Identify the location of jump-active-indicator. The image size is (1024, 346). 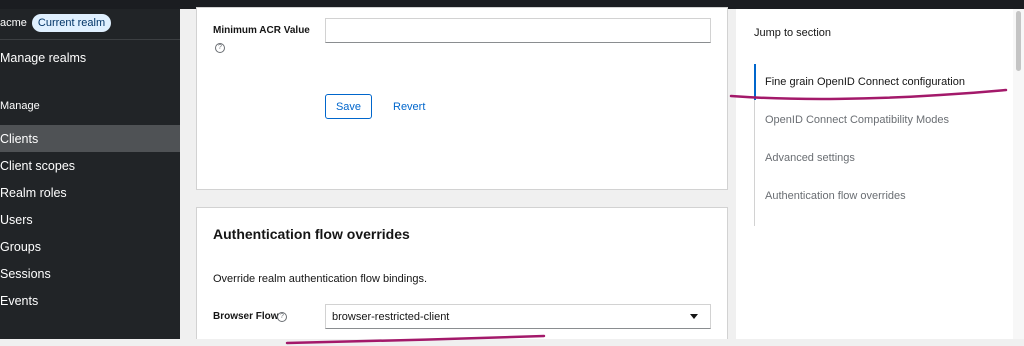
(755, 82).